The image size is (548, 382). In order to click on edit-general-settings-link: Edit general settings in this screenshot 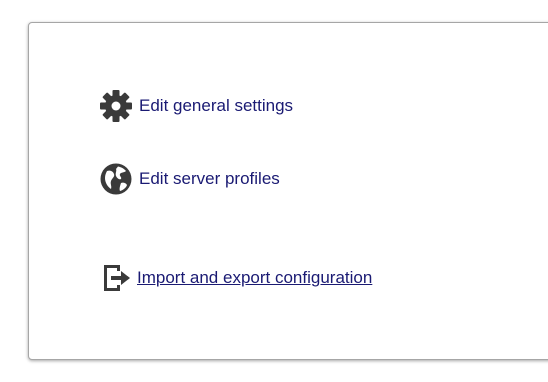, I will do `click(196, 106)`.